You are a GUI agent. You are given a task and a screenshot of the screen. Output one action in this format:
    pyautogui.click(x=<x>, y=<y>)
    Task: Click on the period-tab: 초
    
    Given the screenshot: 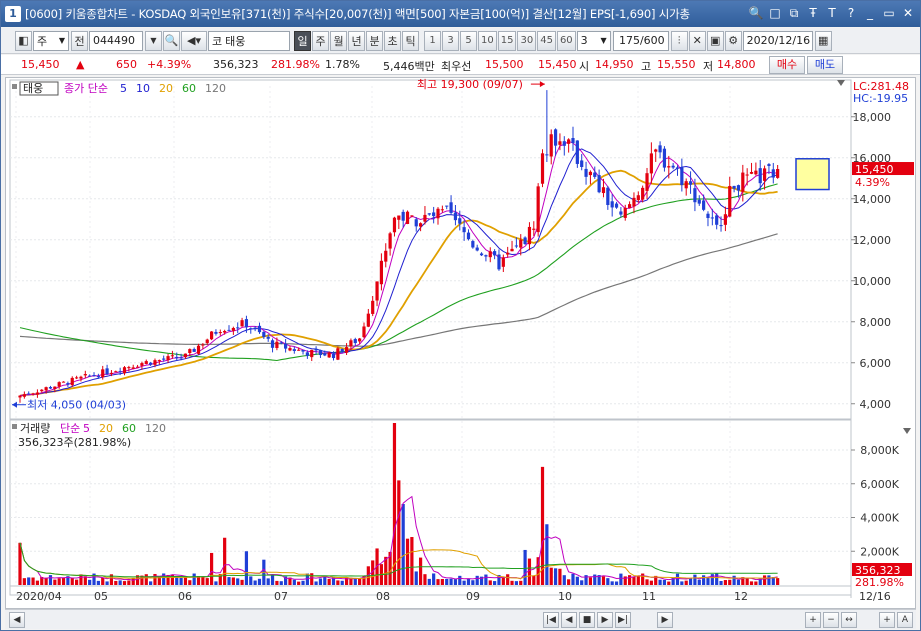 What is the action you would take?
    pyautogui.click(x=392, y=40)
    